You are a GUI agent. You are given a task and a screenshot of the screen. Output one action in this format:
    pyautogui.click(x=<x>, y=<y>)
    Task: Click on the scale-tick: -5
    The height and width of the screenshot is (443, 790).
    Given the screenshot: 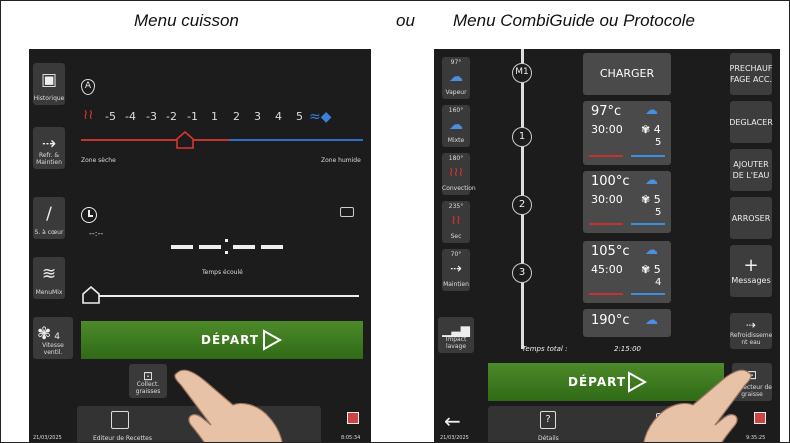 What is the action you would take?
    pyautogui.click(x=110, y=116)
    